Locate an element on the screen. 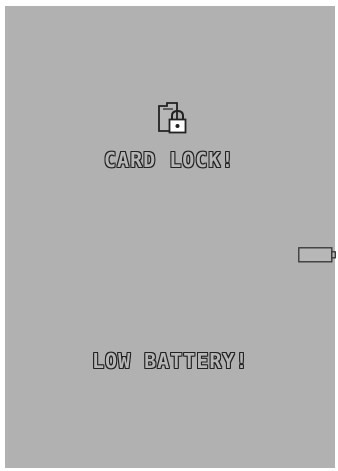 This screenshot has height=471, width=338. card-lock-message: CARD LOCK! is located at coordinates (169, 160).